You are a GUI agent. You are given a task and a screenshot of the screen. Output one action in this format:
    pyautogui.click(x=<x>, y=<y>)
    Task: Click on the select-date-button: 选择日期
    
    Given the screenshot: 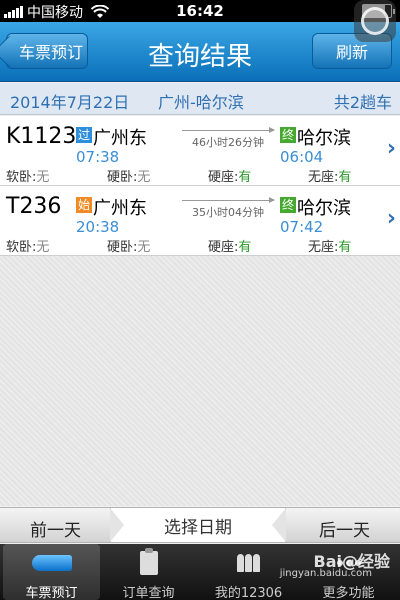 What is the action you would take?
    pyautogui.click(x=198, y=525)
    